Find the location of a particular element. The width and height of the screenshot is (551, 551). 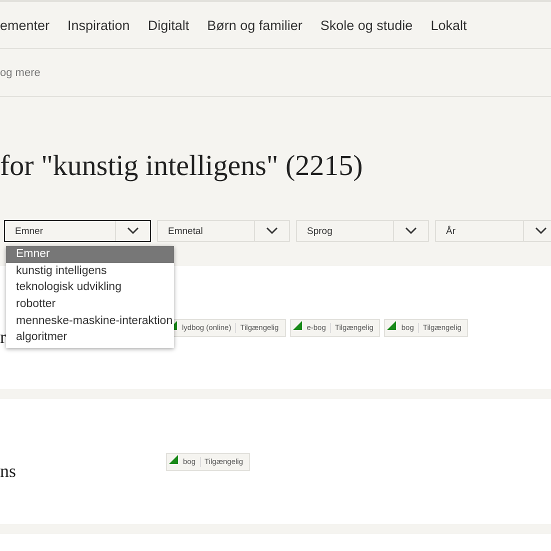

search-heading: for "kunstig intelligens" (2215) is located at coordinates (182, 166).